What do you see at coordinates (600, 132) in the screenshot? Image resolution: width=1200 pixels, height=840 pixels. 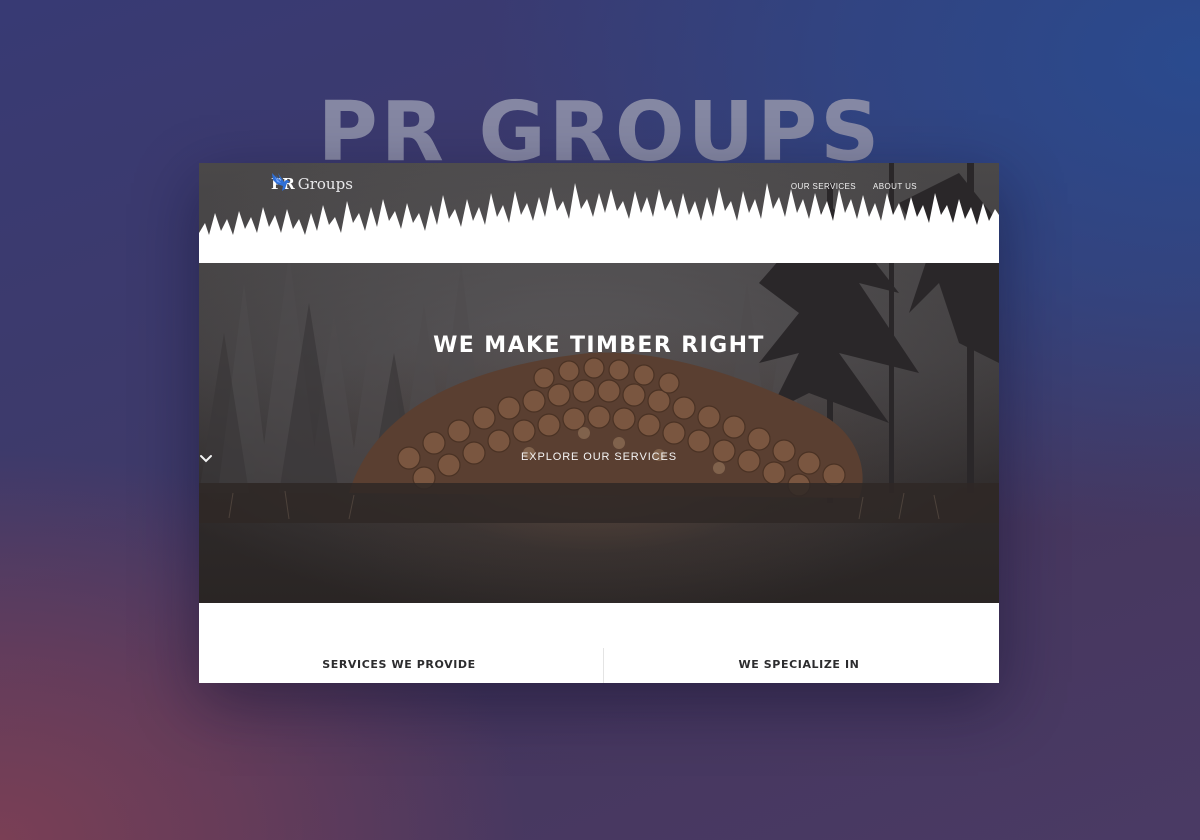 I see `backdrop-brand-title: PR GROUPS` at bounding box center [600, 132].